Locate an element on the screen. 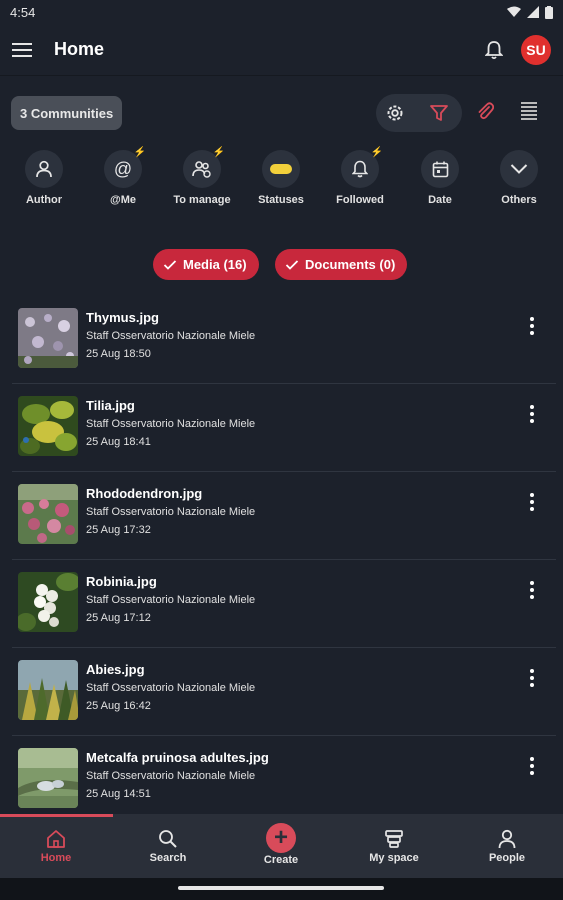 This screenshot has height=900, width=563. filter-followed: ⚡ Followed is located at coordinates (360, 176).